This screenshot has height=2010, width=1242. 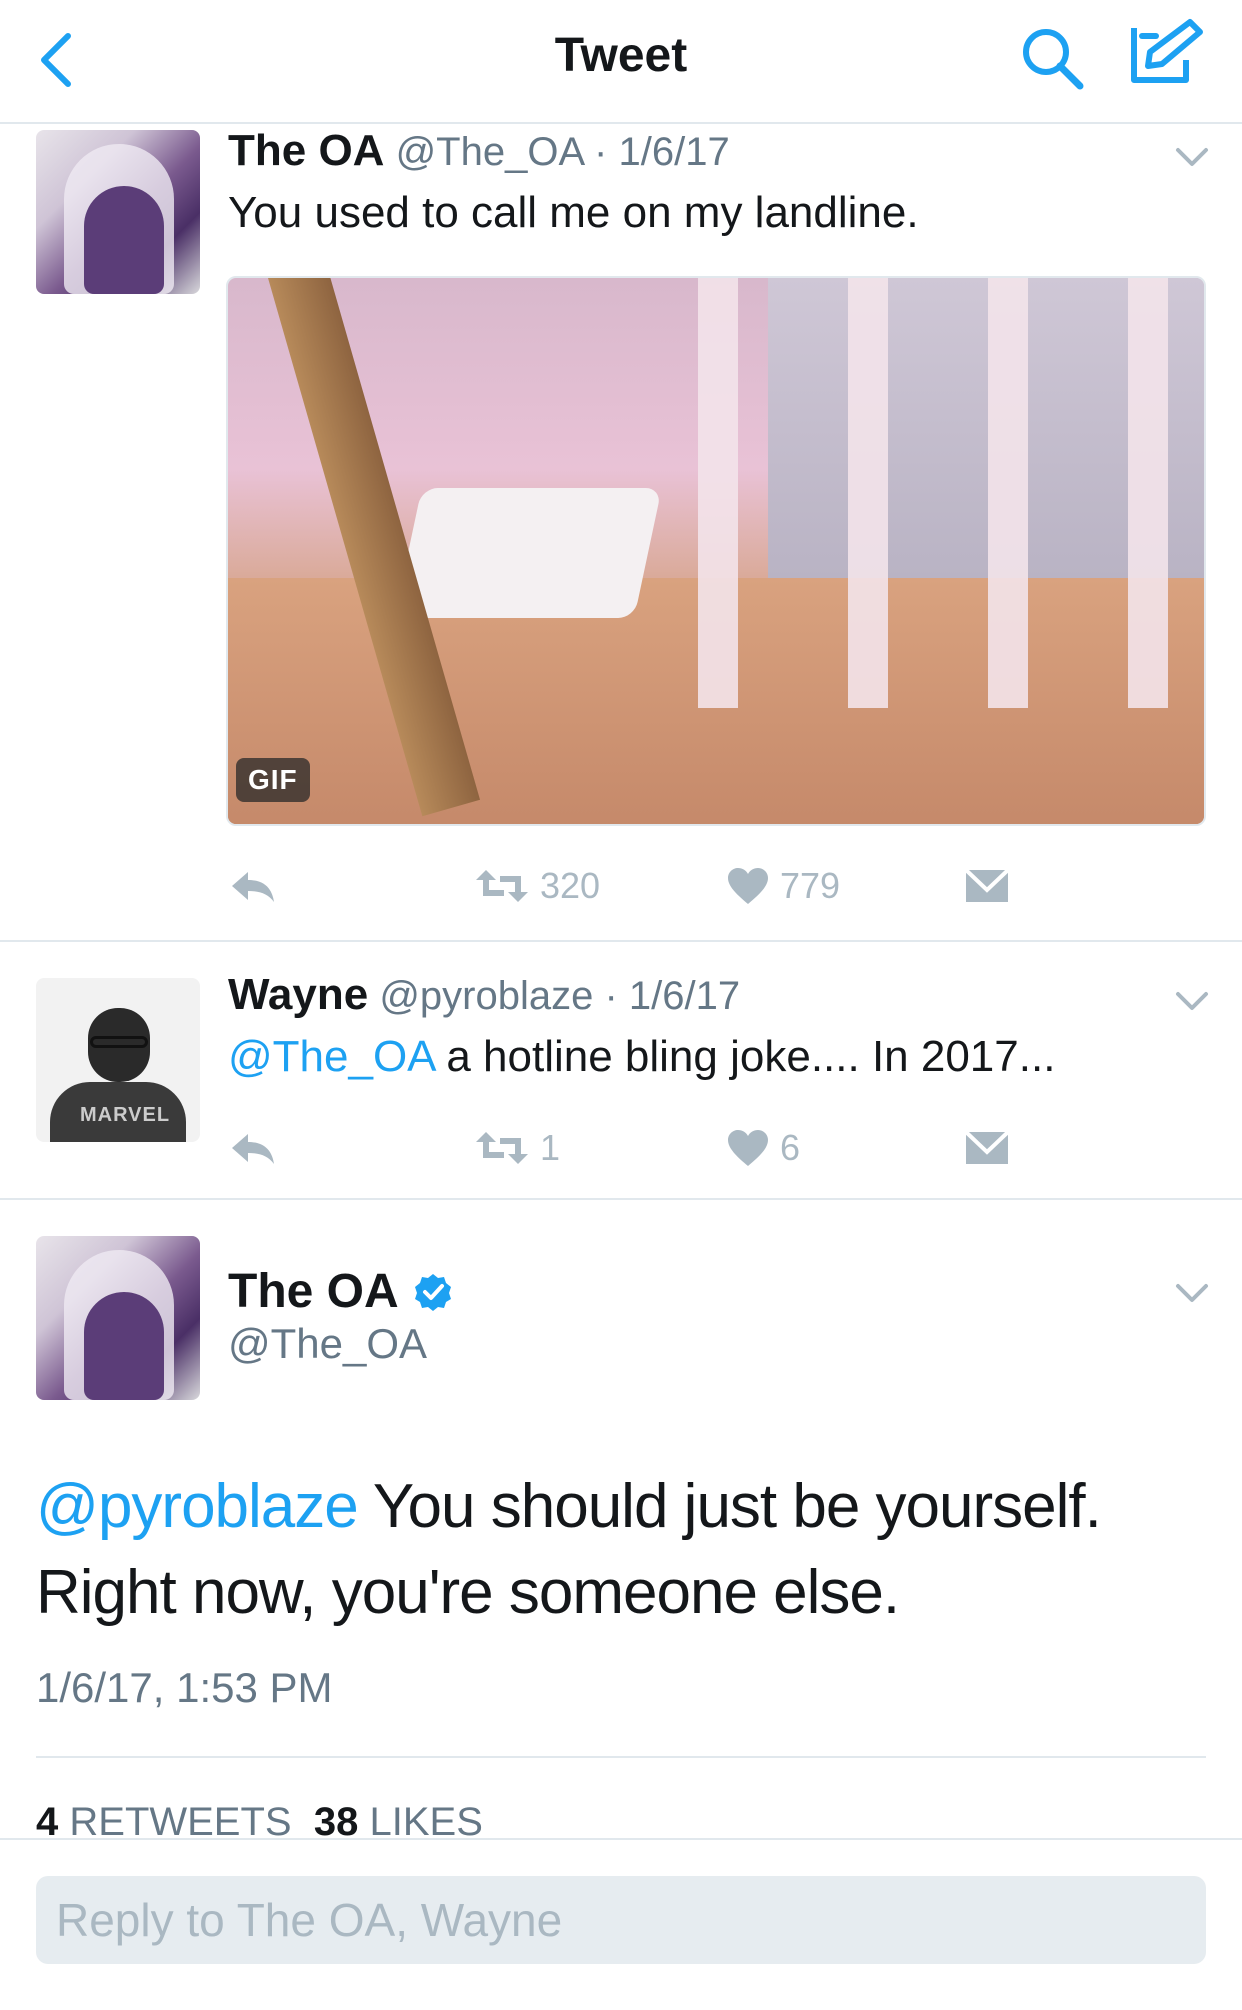 I want to click on navigation-bar: Tweet, so click(x=621, y=62).